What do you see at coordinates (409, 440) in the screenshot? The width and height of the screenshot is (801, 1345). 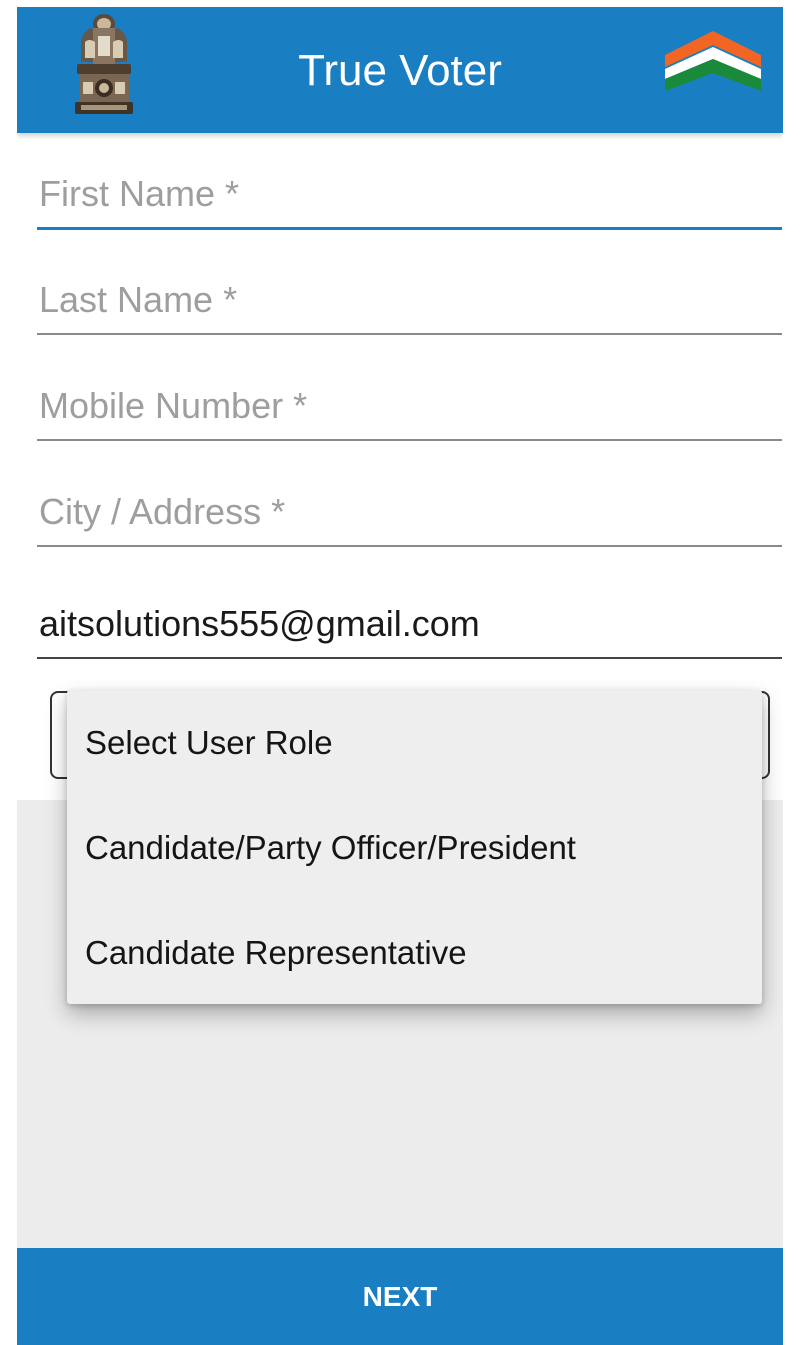 I see `mobile-number-underline` at bounding box center [409, 440].